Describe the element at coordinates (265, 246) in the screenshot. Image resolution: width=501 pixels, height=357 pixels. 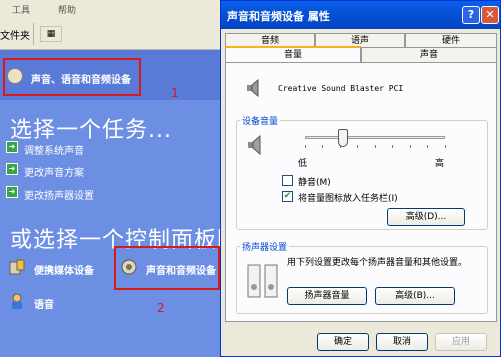
I see `speaker-settings-legend: 扬声器设置` at that location.